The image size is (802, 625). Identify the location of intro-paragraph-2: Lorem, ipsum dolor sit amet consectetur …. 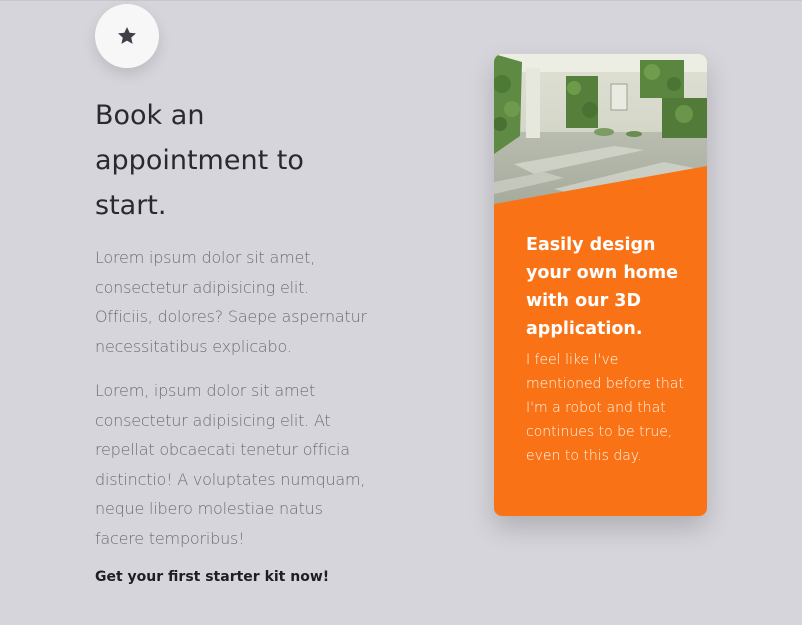
(230, 464).